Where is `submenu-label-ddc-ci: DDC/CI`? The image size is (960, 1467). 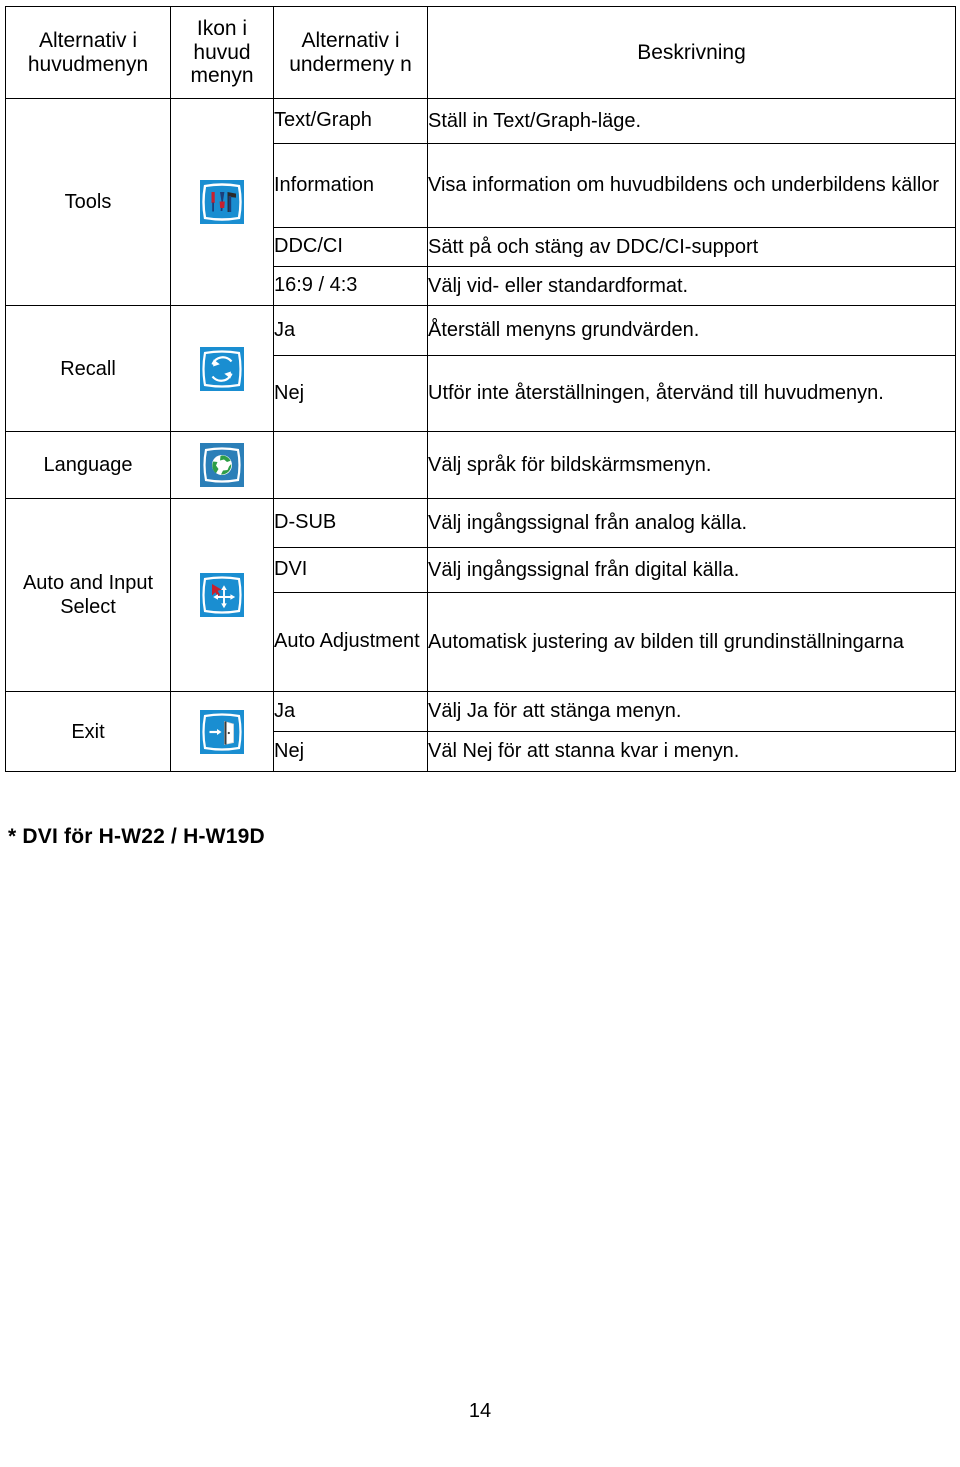
submenu-label-ddc-ci: DDC/CI is located at coordinates (350, 247).